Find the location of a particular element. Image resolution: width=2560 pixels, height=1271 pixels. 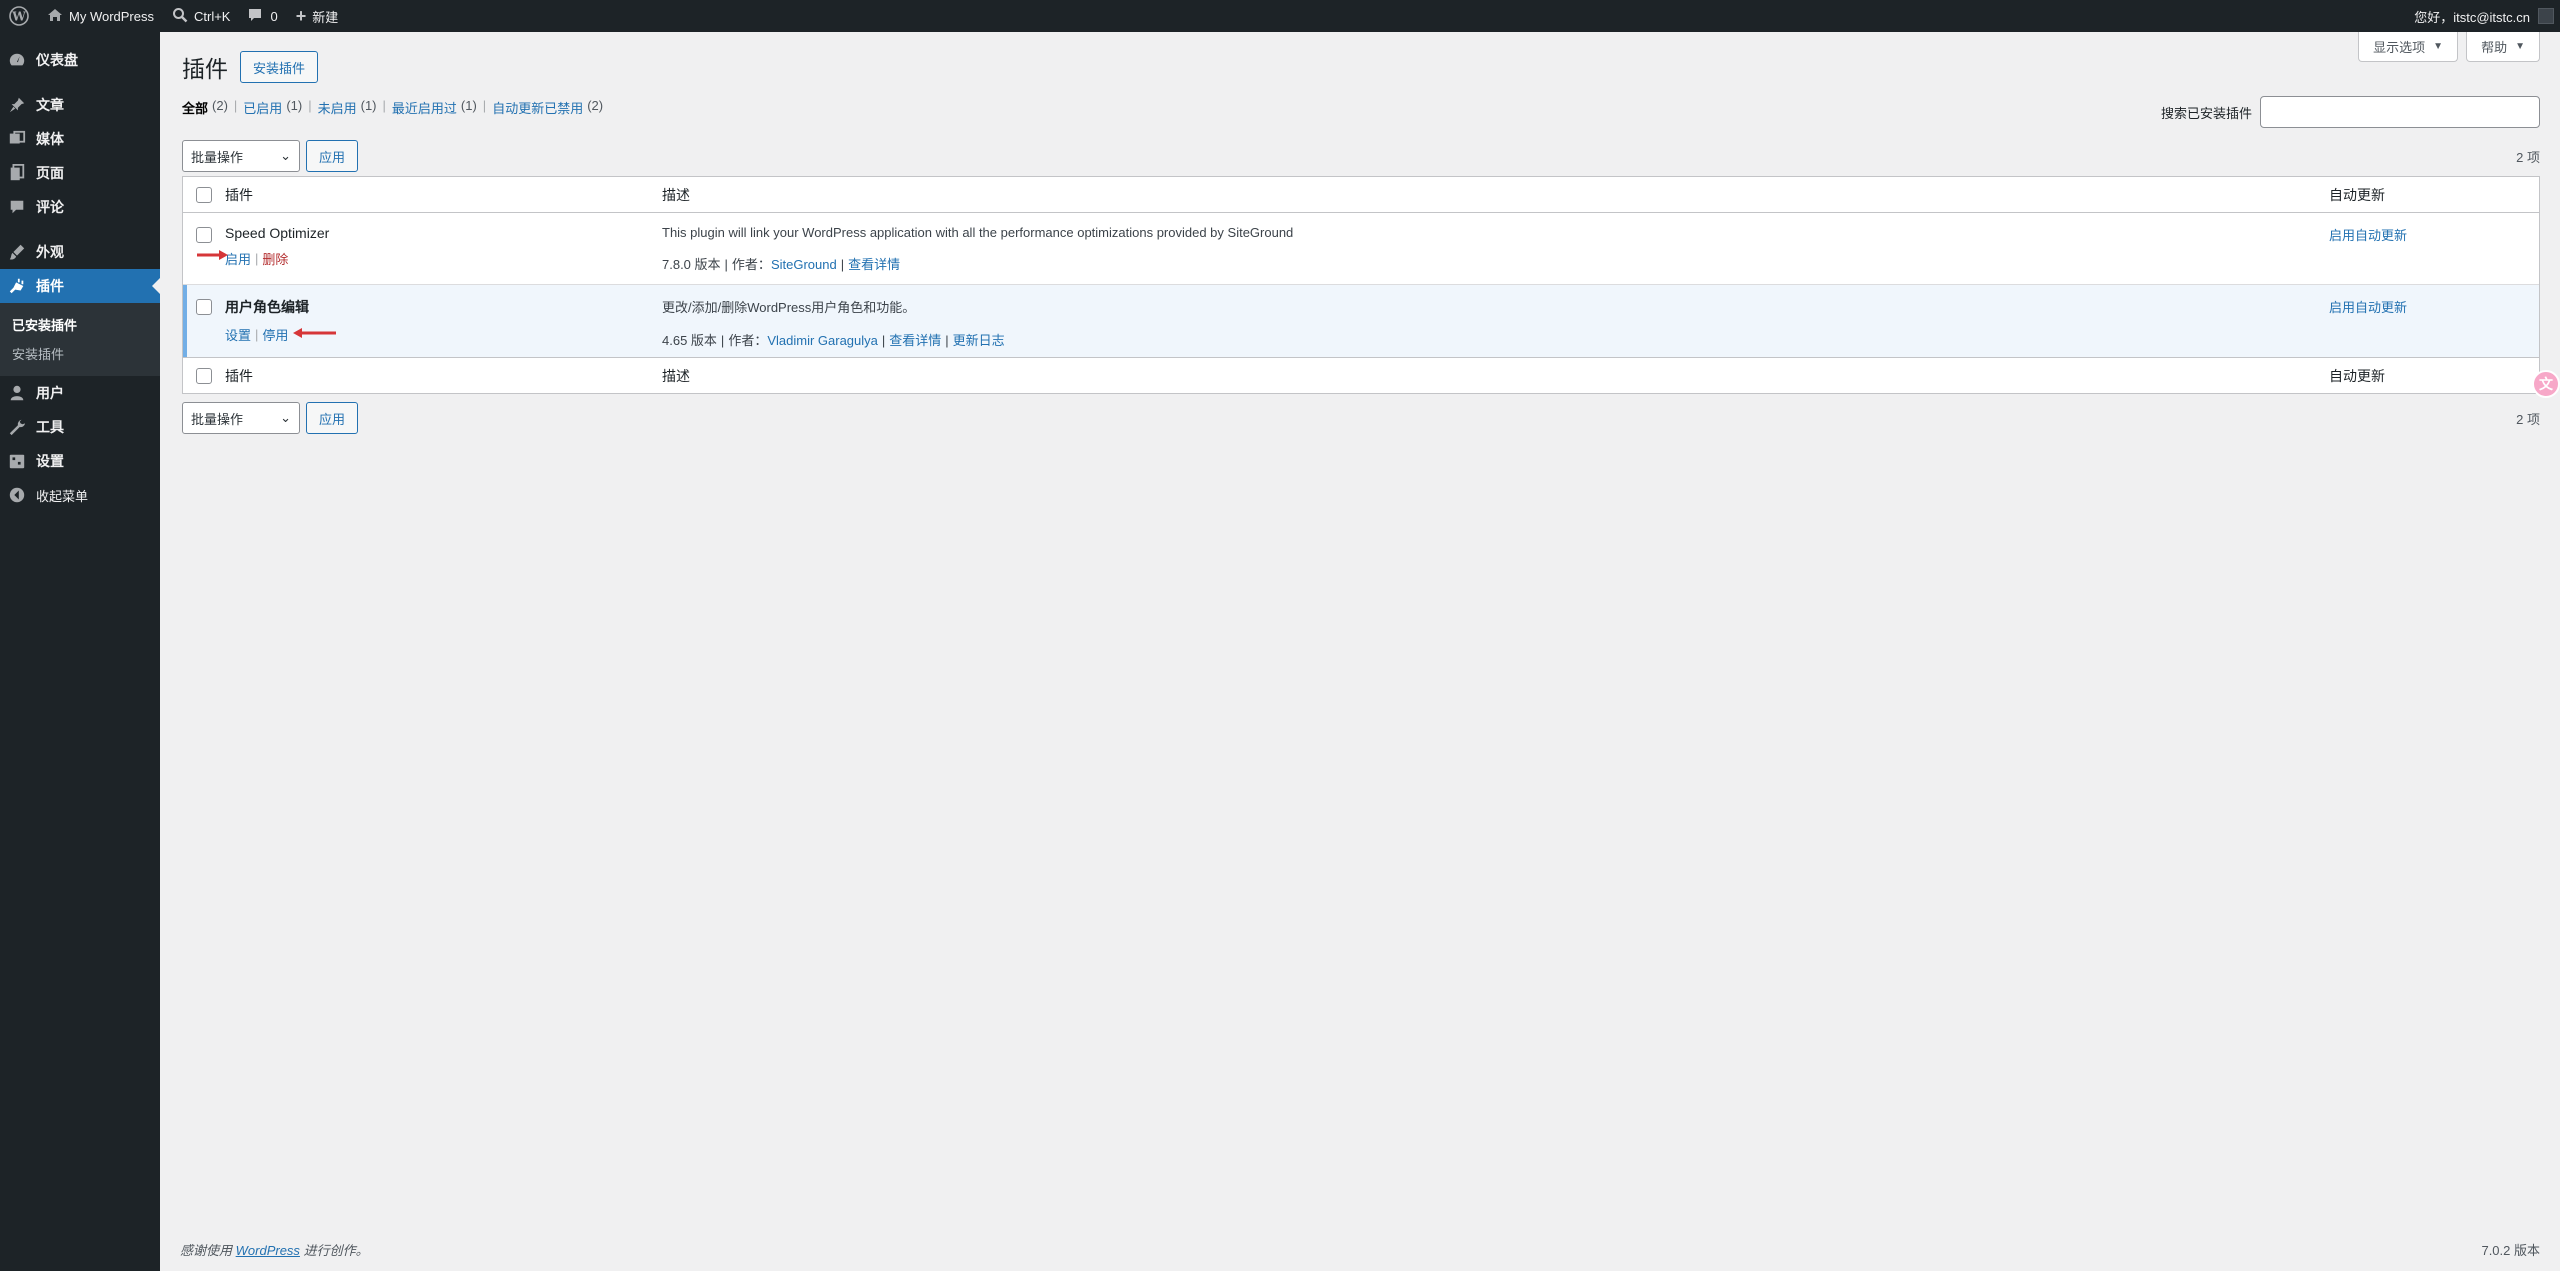

plugins-submenu: 已安装插件 安装插件 is located at coordinates (80, 339).